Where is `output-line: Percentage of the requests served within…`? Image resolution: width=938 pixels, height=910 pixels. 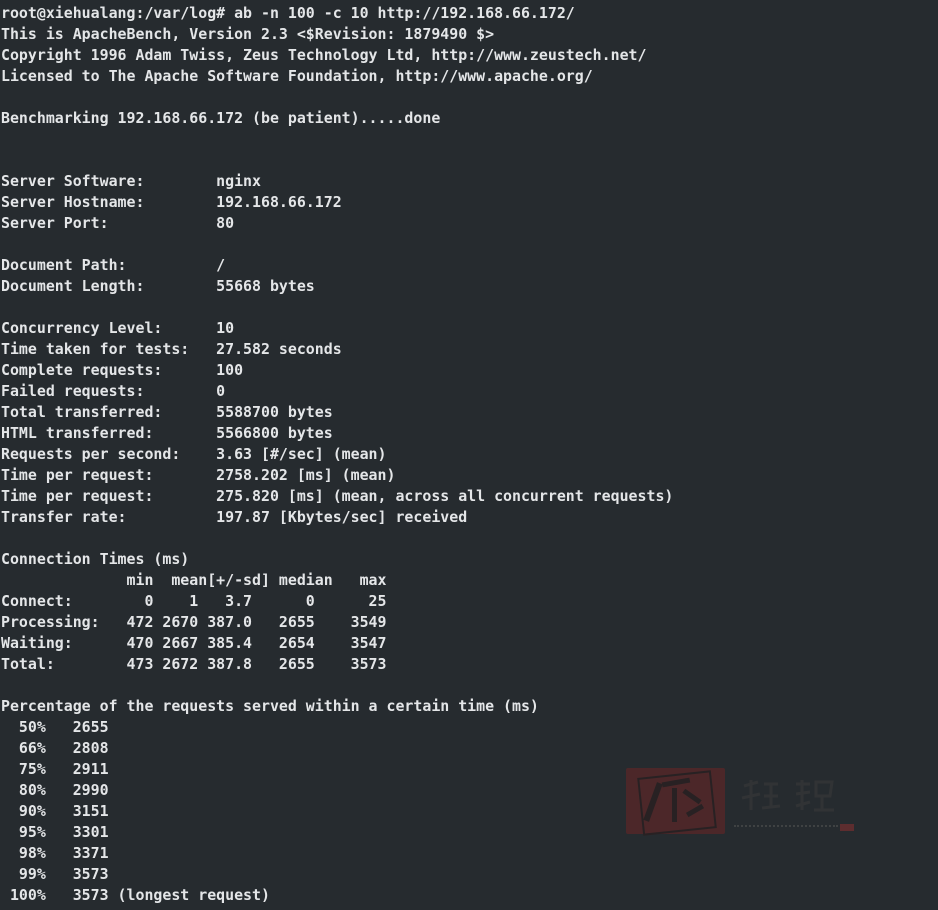 output-line: Percentage of the requests served within… is located at coordinates (270, 706).